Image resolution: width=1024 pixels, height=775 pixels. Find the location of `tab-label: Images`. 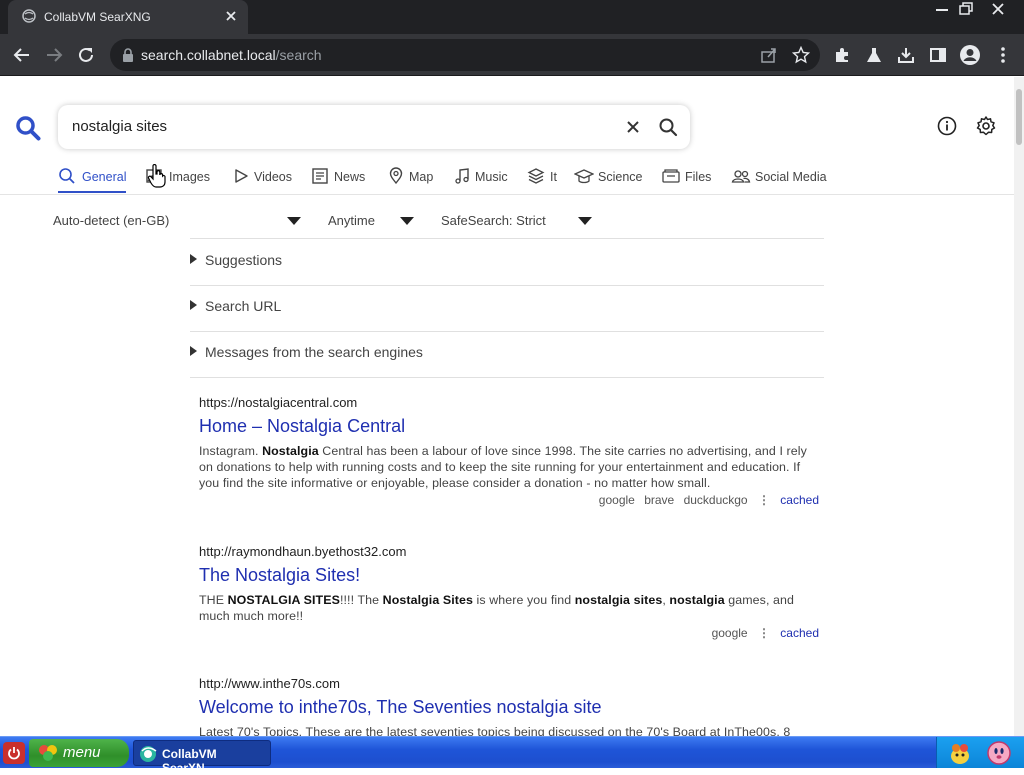

tab-label: Images is located at coordinates (189, 177).